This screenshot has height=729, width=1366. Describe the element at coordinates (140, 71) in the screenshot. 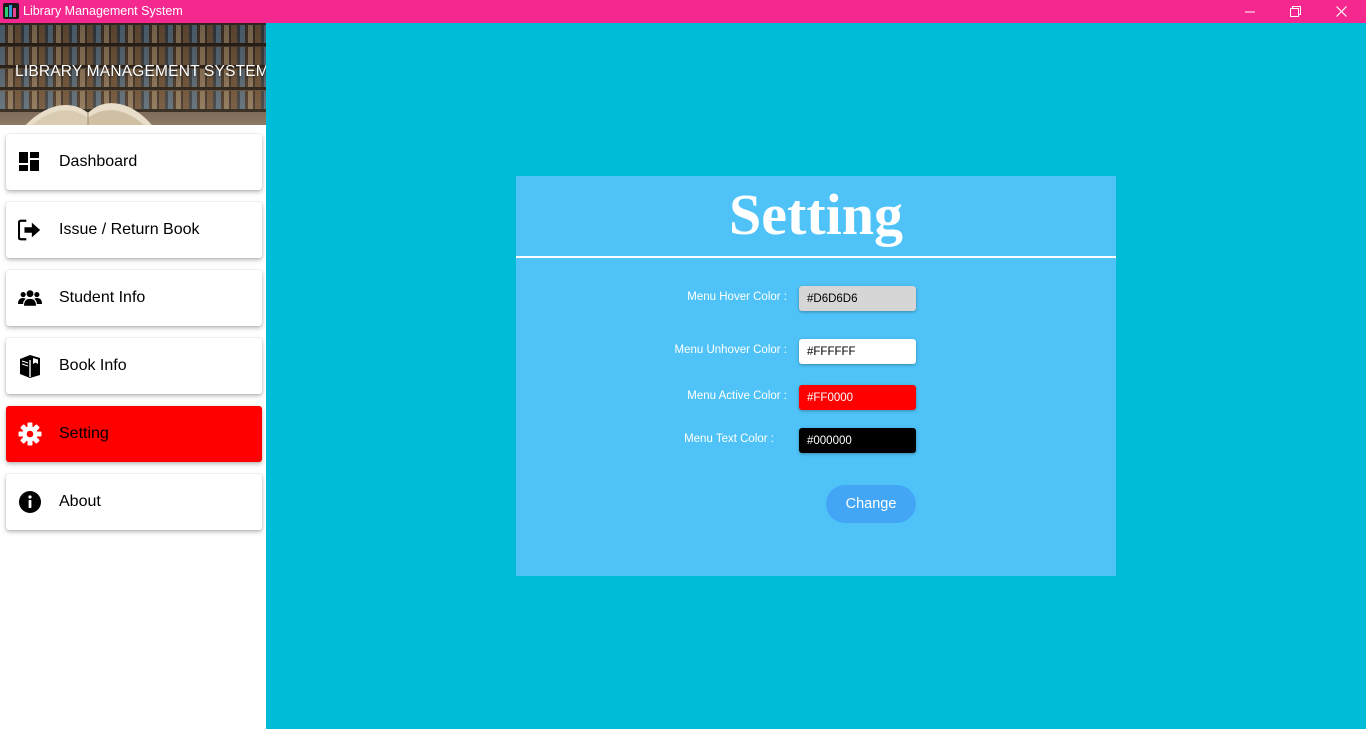

I see `banner-title: LIBRARY MANAGEMENT SYSTEM` at that location.